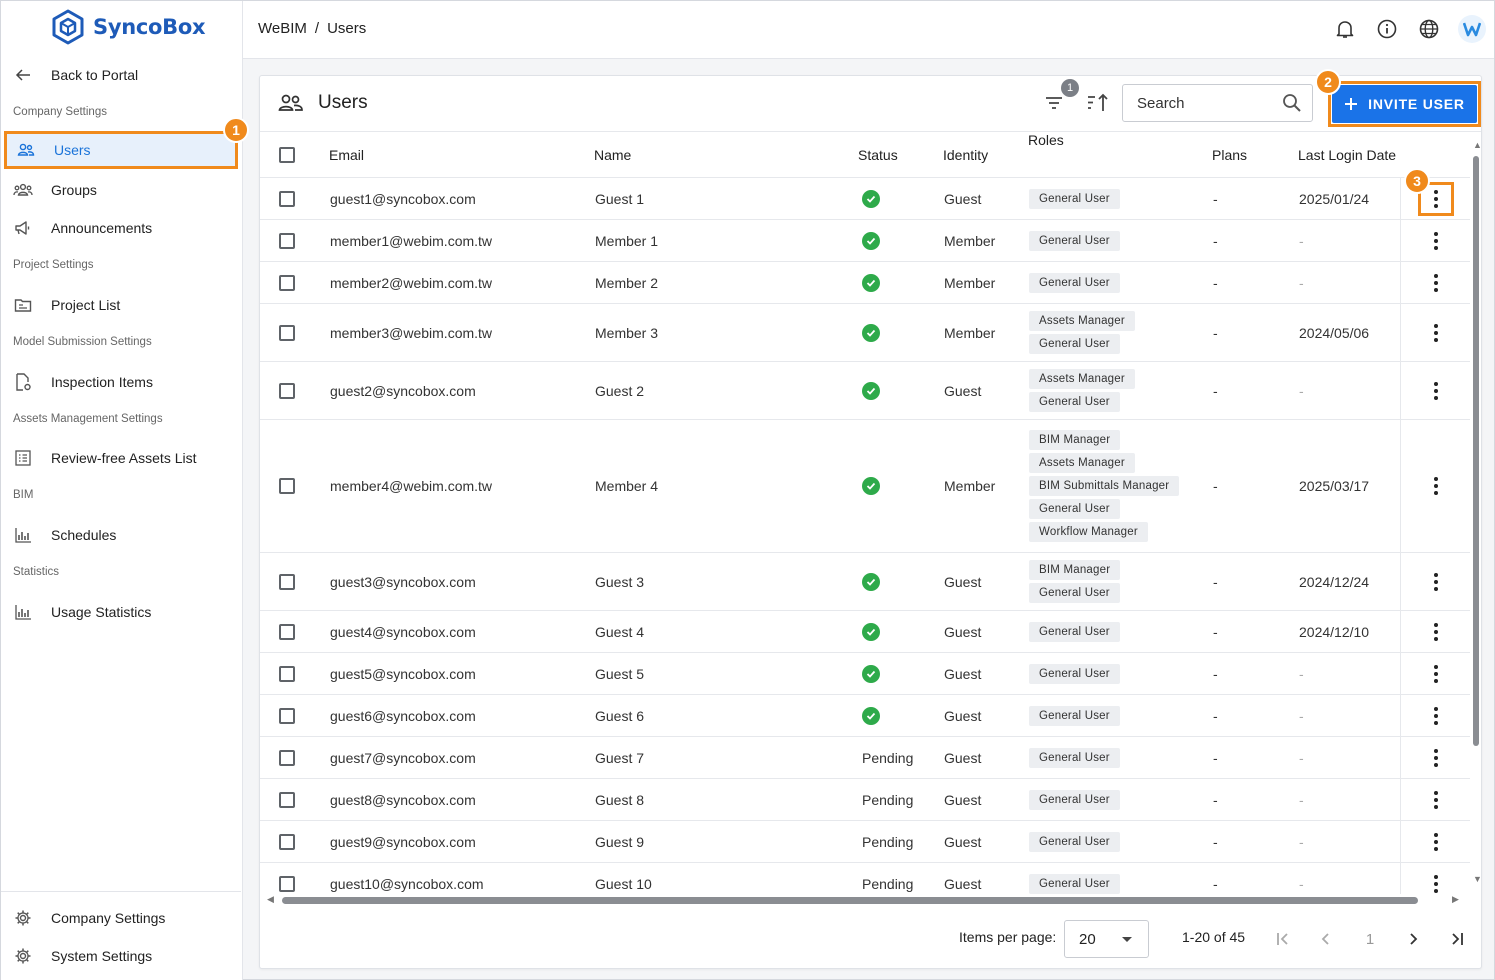 The width and height of the screenshot is (1495, 980). I want to click on scroll-up-arrow: ▲, so click(1477, 145).